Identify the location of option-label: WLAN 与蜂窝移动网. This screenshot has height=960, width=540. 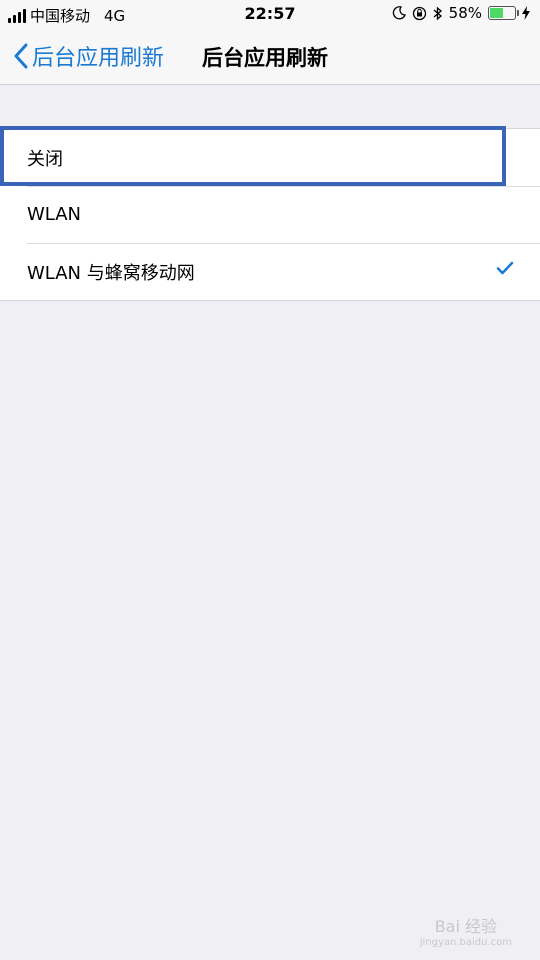
(111, 273).